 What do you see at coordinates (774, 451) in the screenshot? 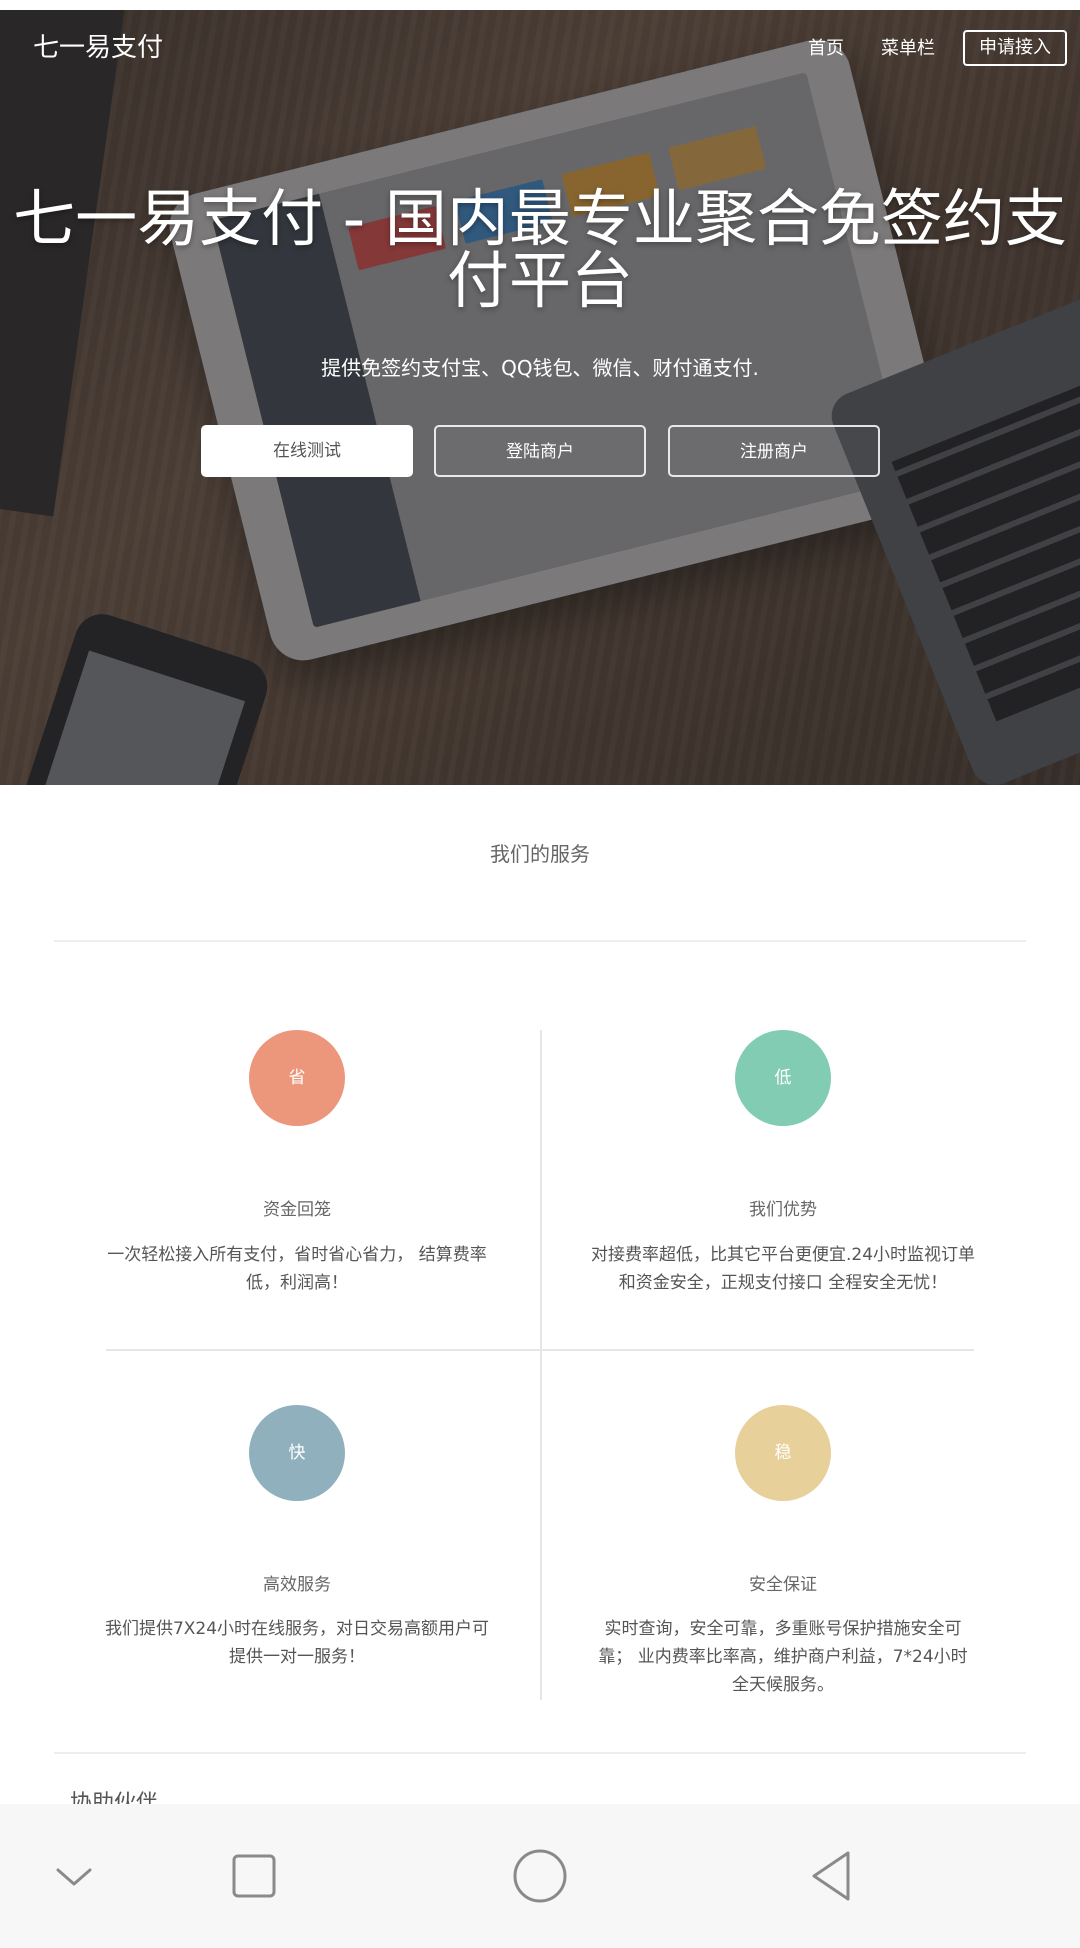
I see `merchant-register-button: 注册商户` at bounding box center [774, 451].